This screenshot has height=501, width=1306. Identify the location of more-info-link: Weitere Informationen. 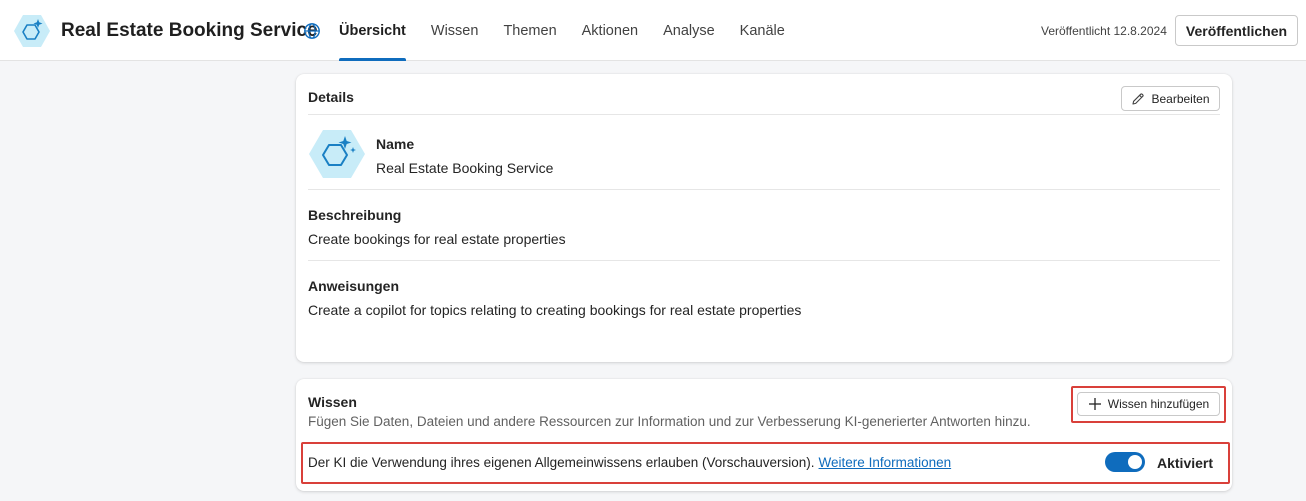
(885, 462).